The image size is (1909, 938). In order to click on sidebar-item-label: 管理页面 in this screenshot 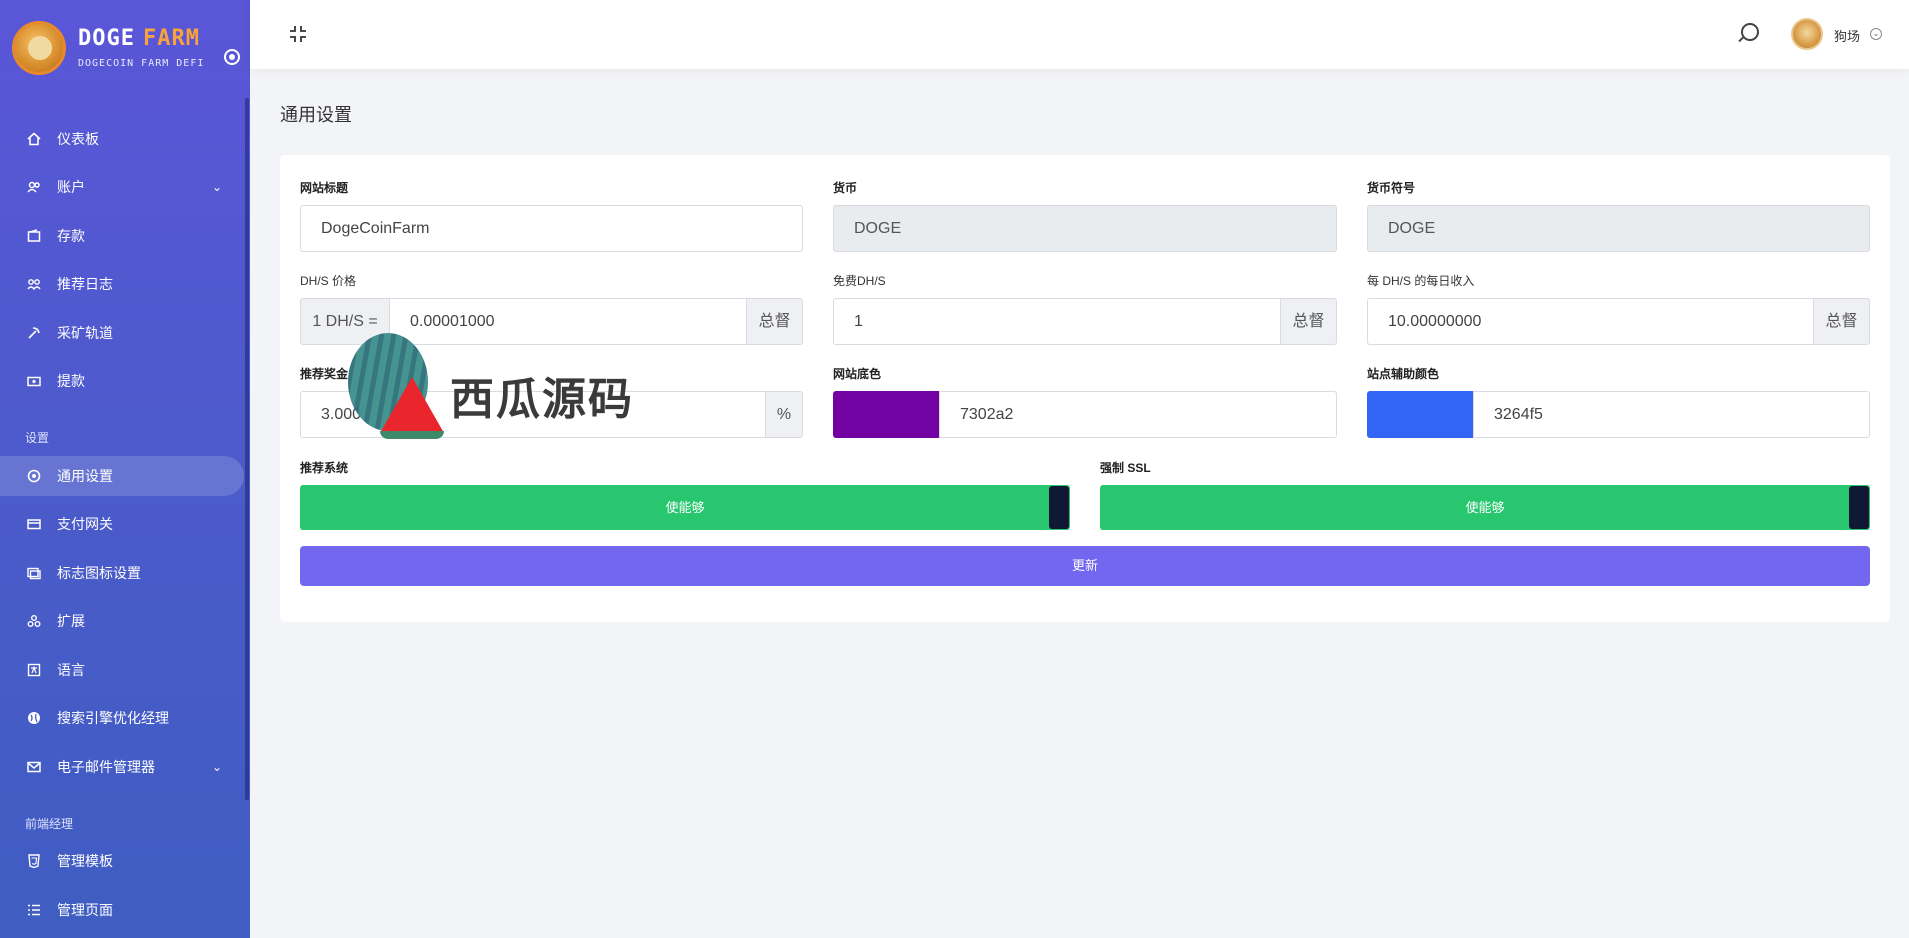, I will do `click(85, 910)`.